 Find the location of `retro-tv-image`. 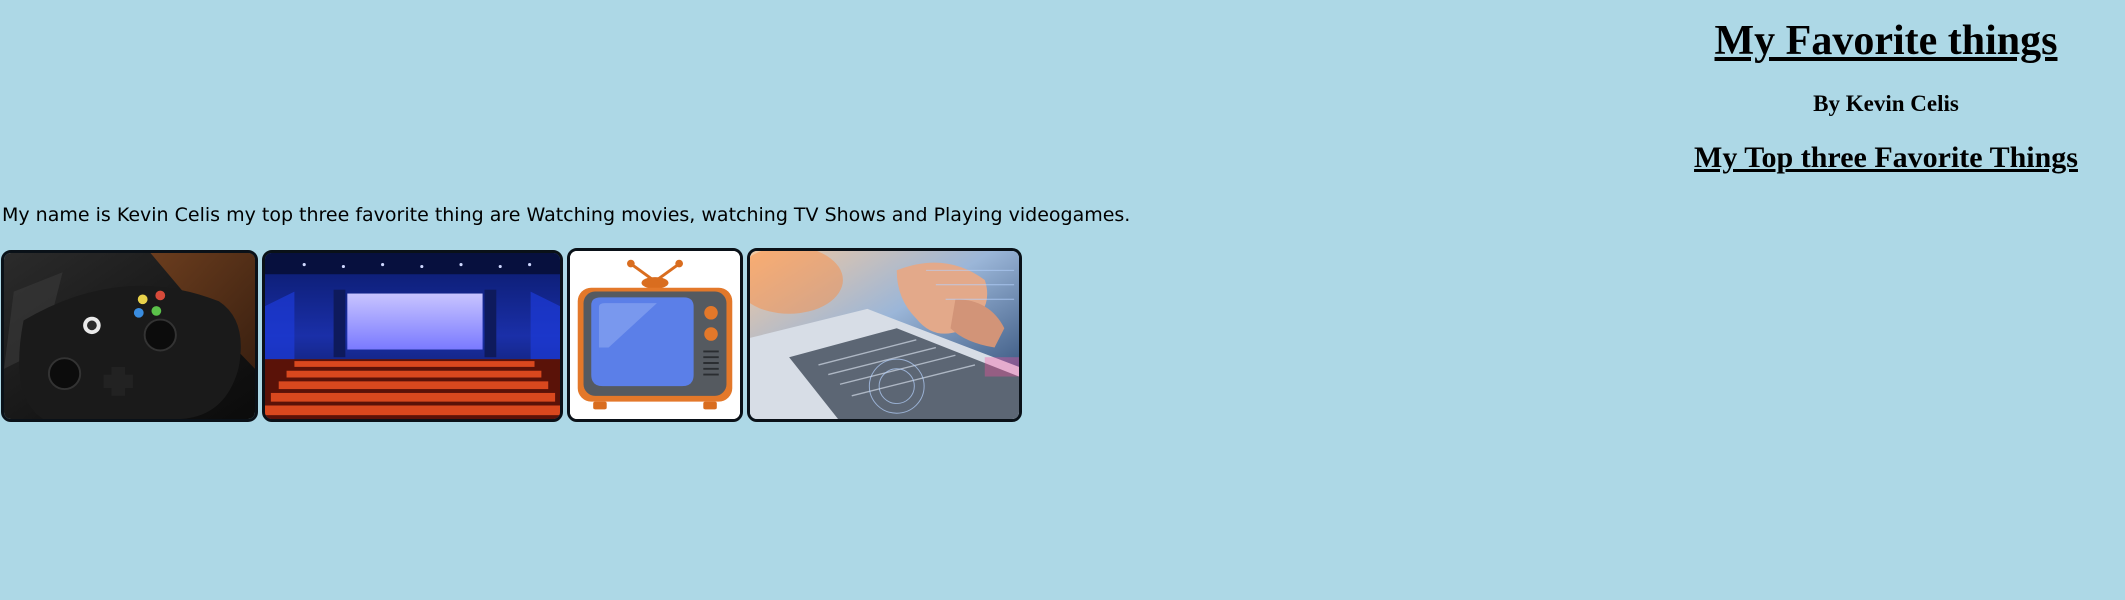

retro-tv-image is located at coordinates (655, 335).